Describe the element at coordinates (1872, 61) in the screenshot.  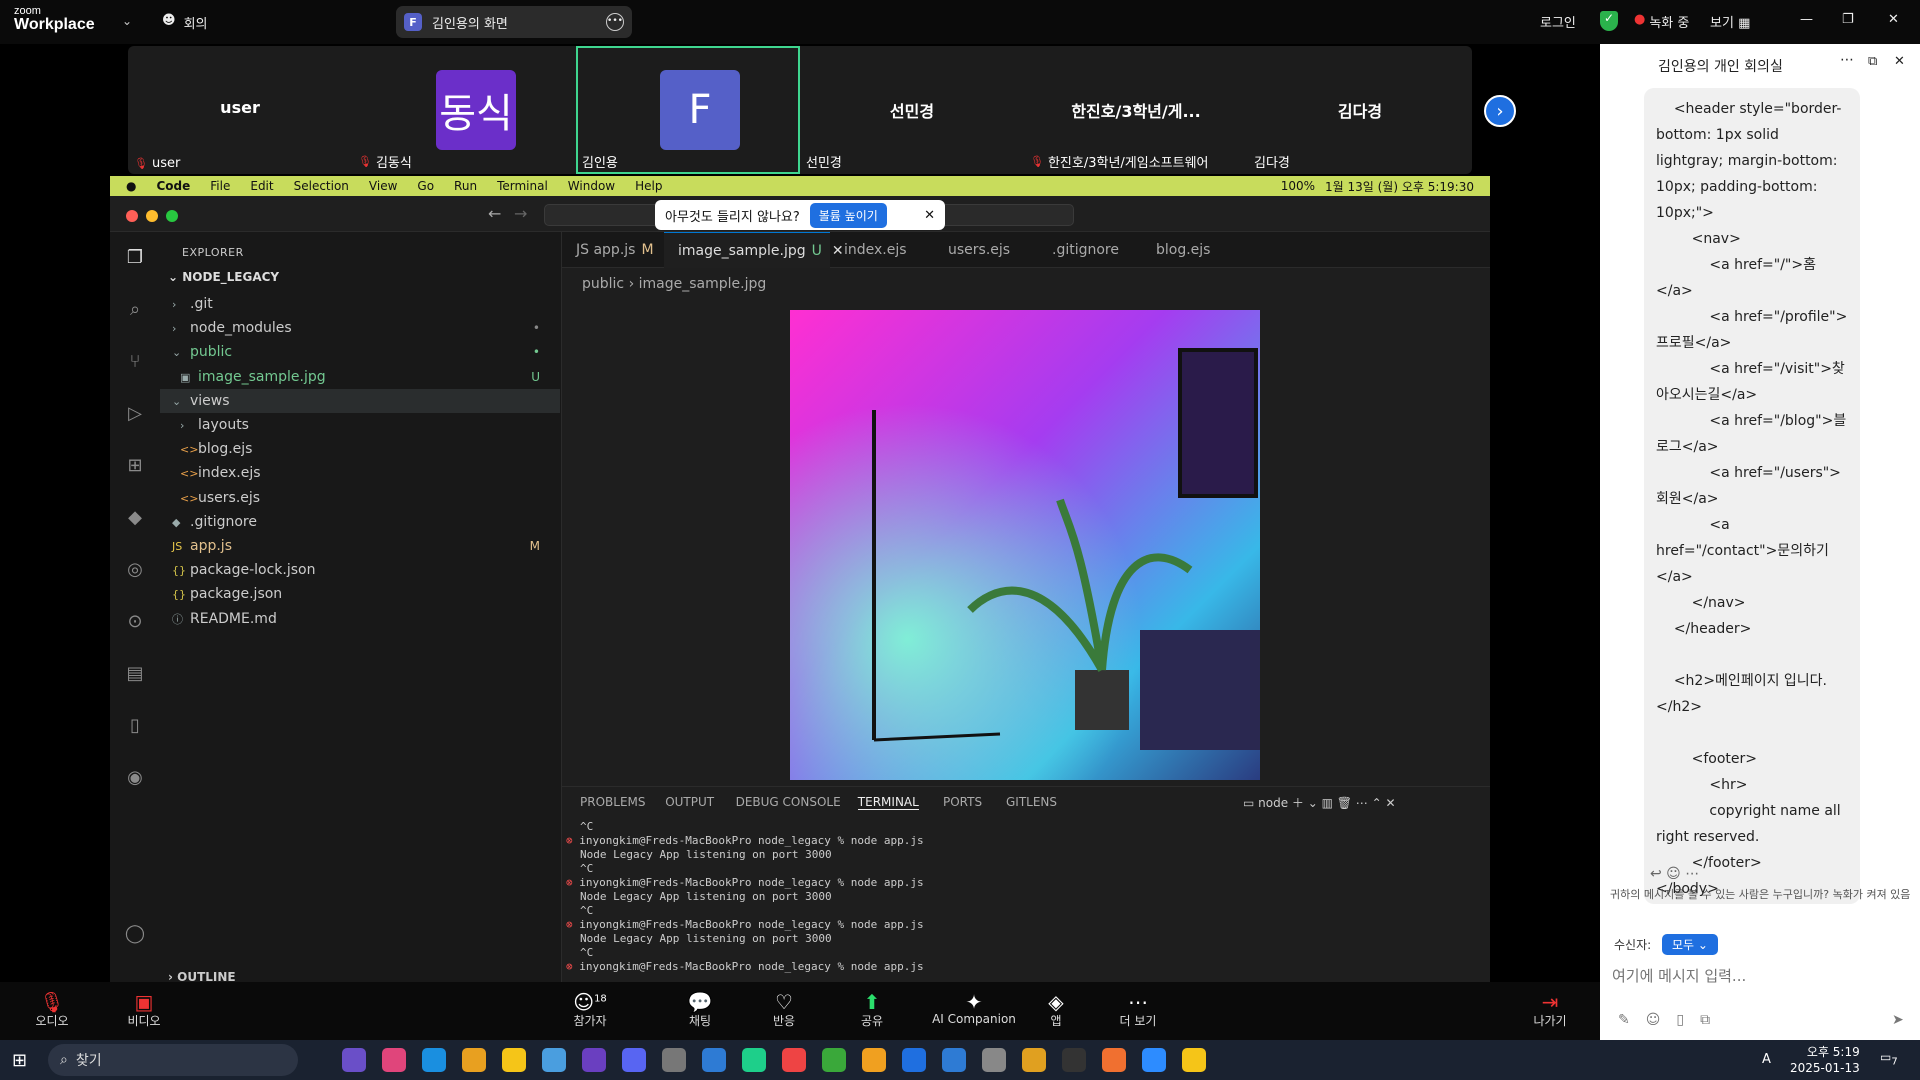
I see `popout-icon: ⧉` at that location.